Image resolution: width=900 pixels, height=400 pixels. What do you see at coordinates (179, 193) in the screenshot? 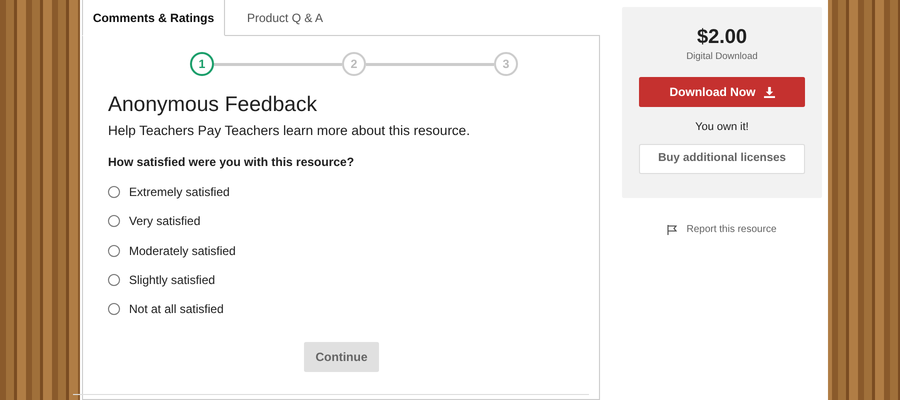
I see `option-label: Extremely satisfied` at bounding box center [179, 193].